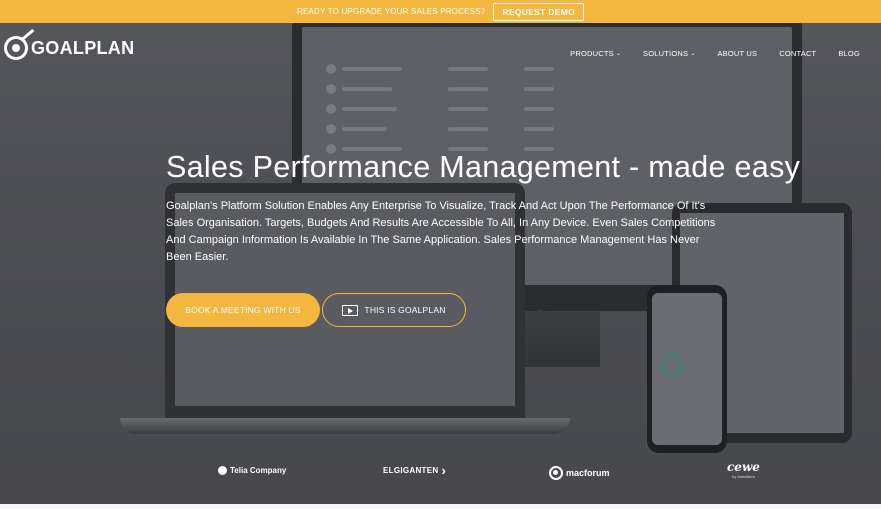  Describe the element at coordinates (350, 310) in the screenshot. I see `video-icon` at that location.